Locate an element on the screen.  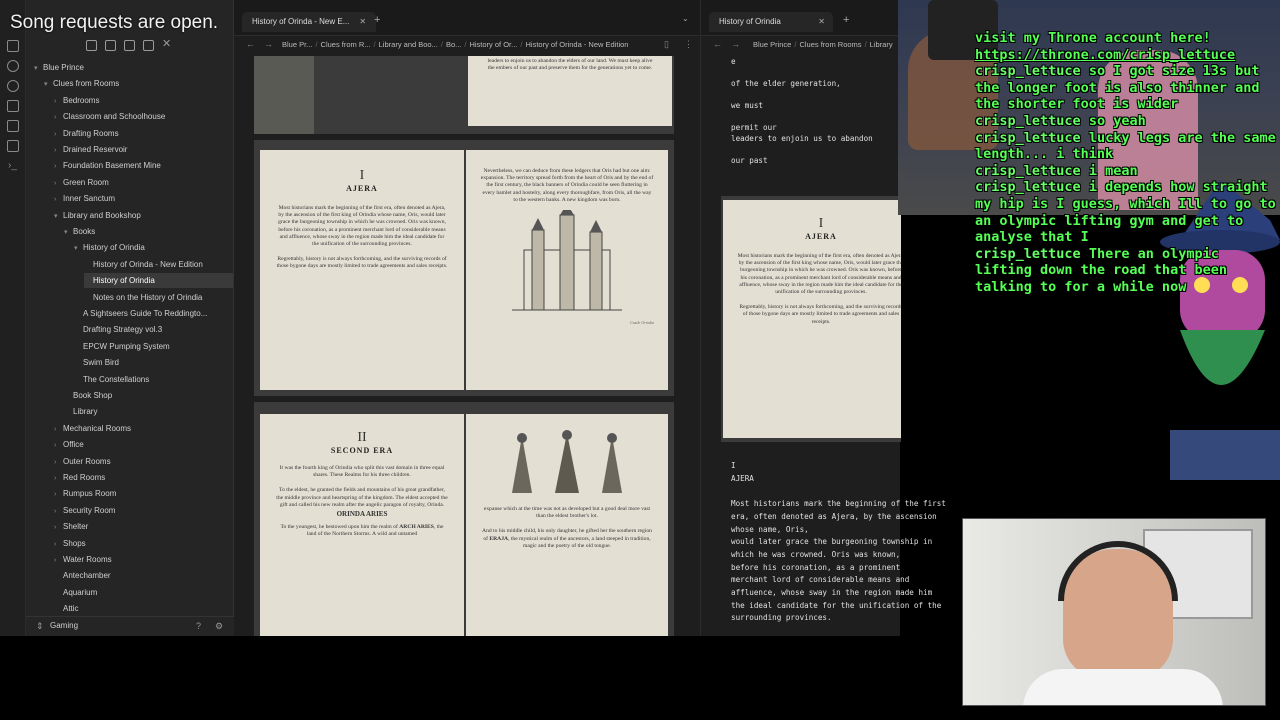
breadcrumb: Blue Prince / Clues from Rooms / Library is located at coordinates (823, 44).